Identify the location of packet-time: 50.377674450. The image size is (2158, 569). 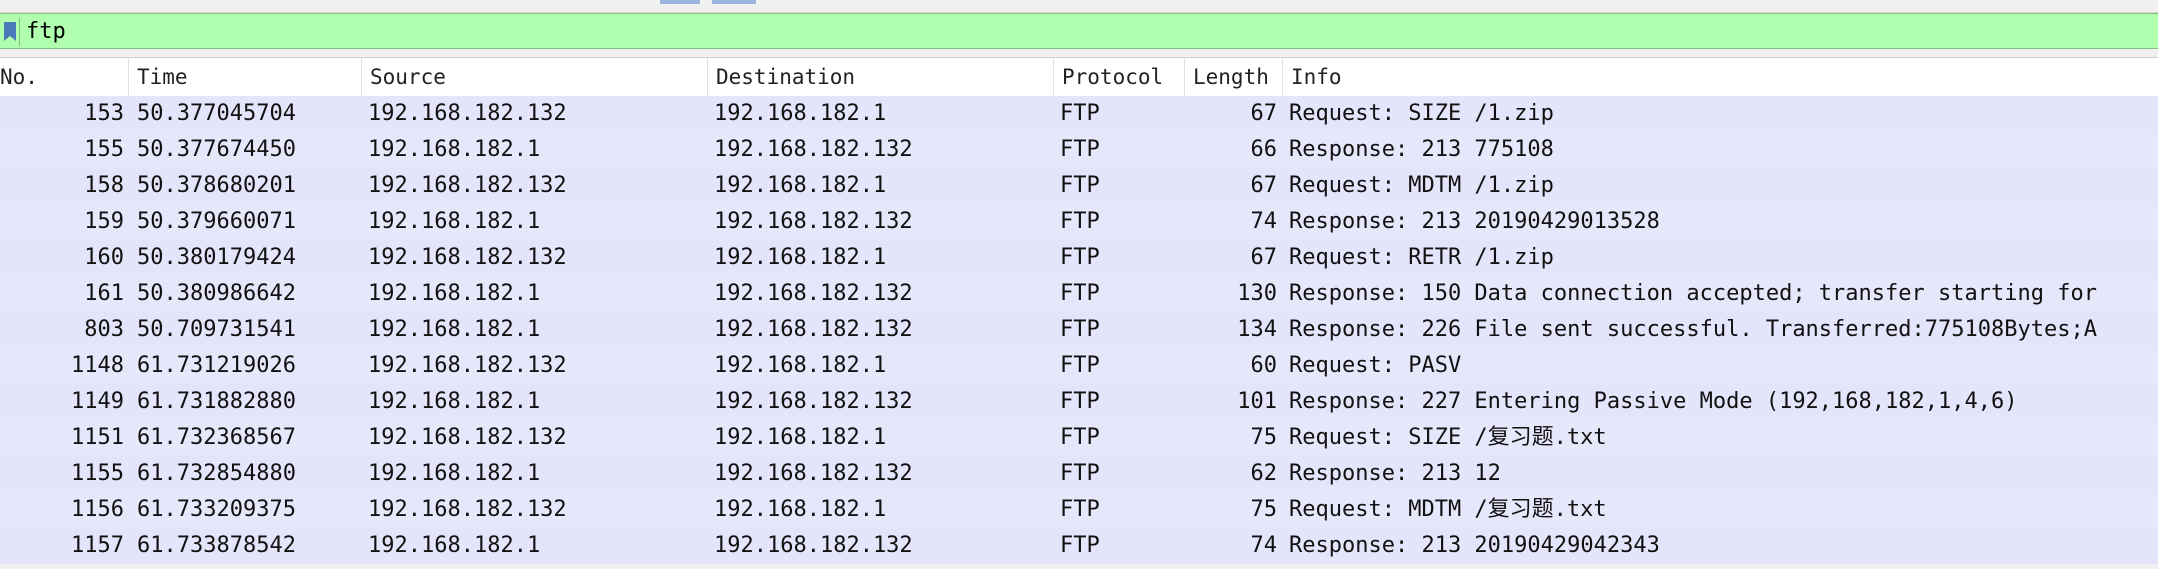
(216, 149).